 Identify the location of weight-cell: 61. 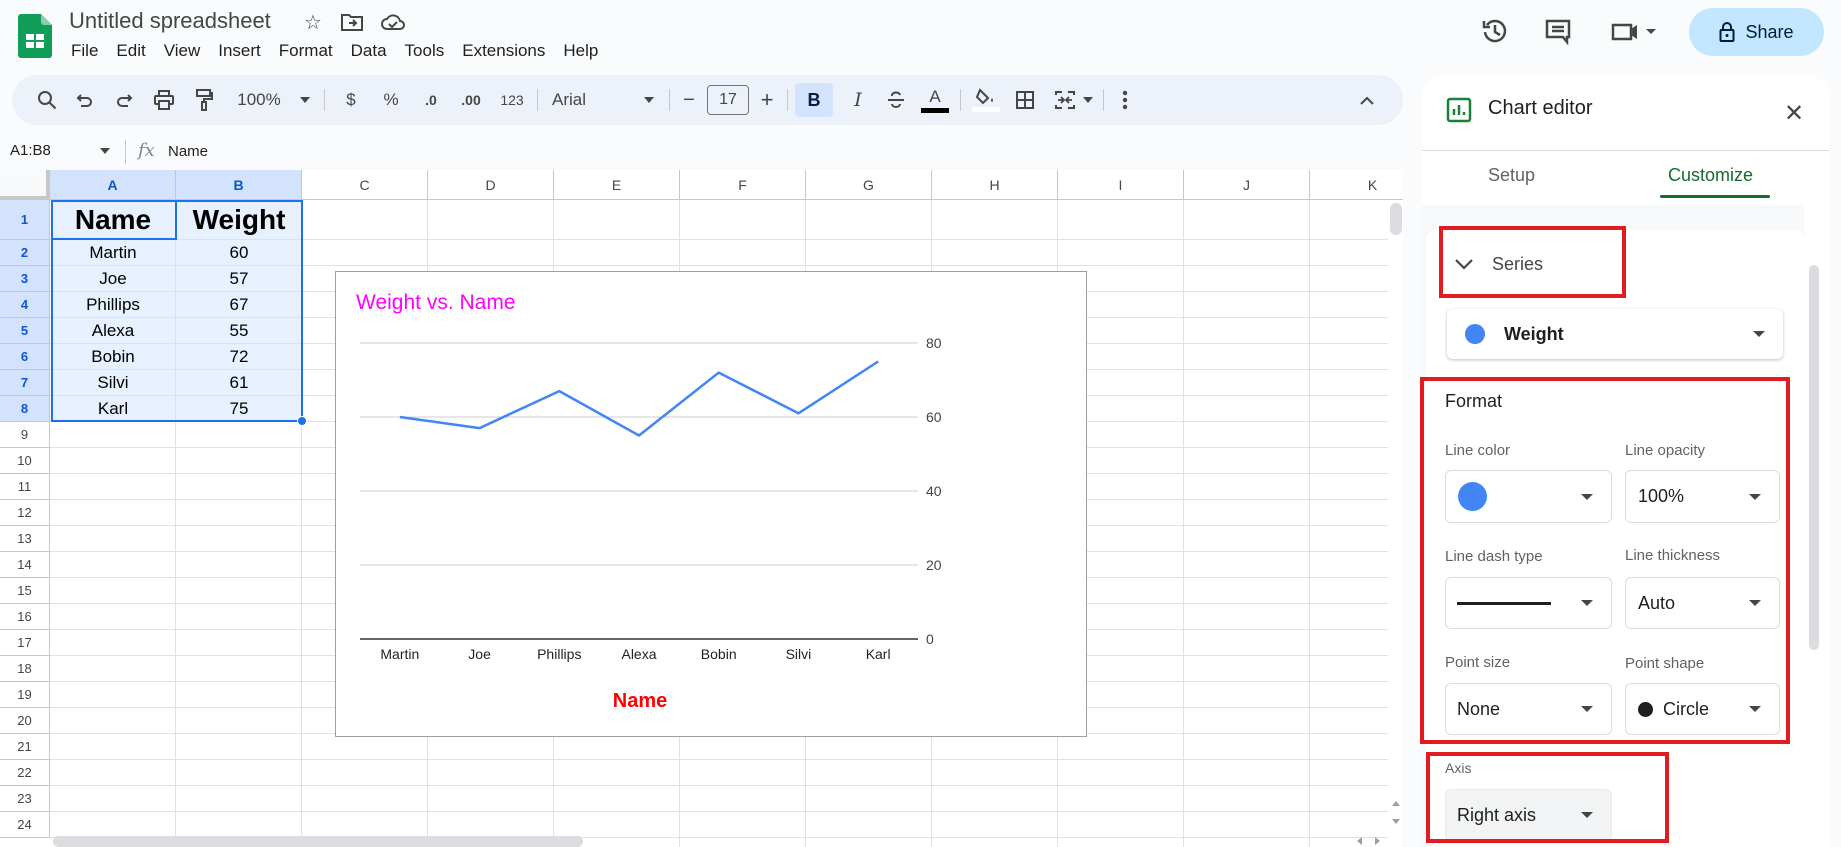
(239, 383).